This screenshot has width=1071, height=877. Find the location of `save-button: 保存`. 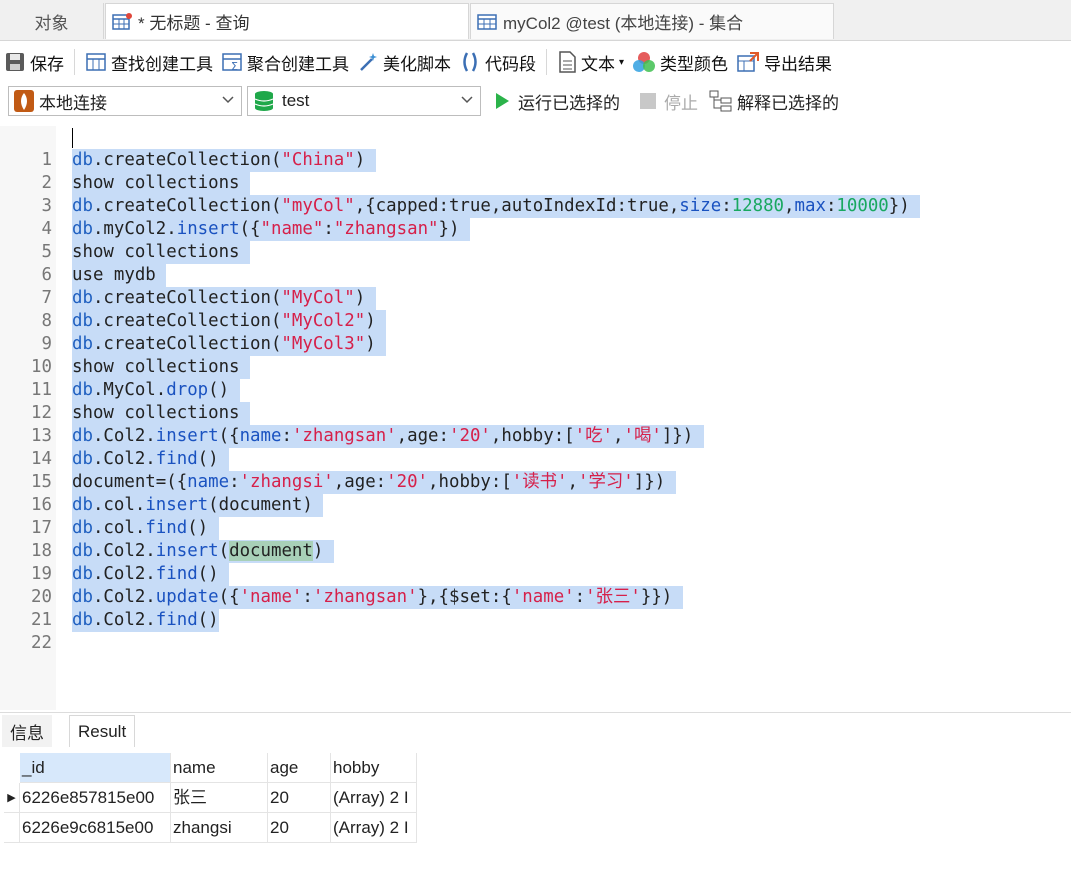

save-button: 保存 is located at coordinates (34, 62).